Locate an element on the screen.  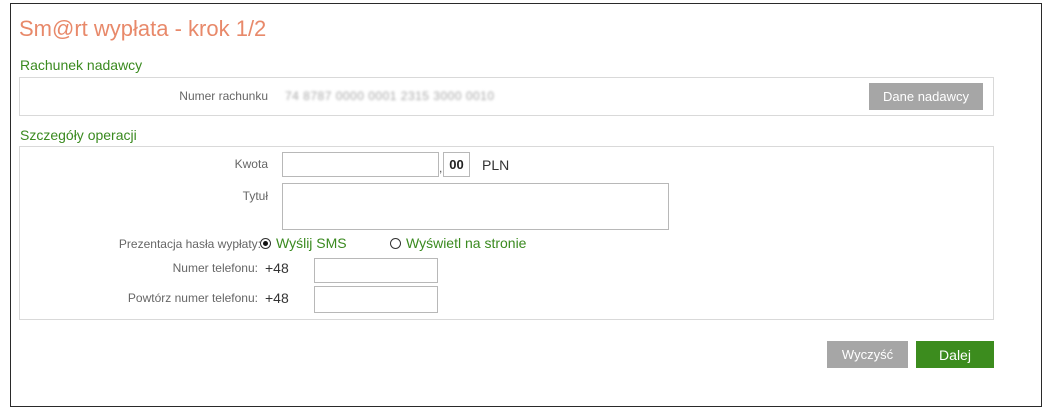
page-title: Sm@rt wypłata - krok 1/2 is located at coordinates (143, 28).